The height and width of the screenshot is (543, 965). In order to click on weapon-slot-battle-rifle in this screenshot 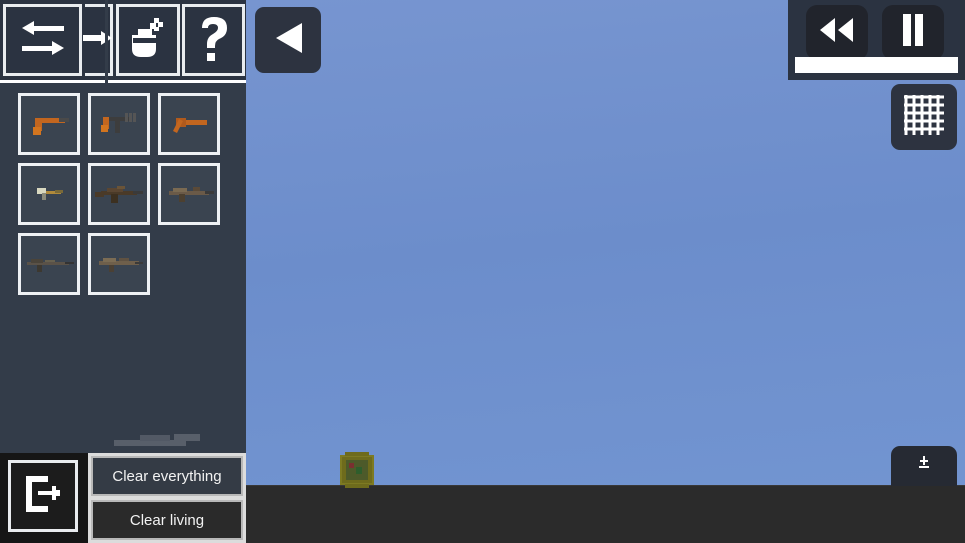, I will do `click(189, 194)`.